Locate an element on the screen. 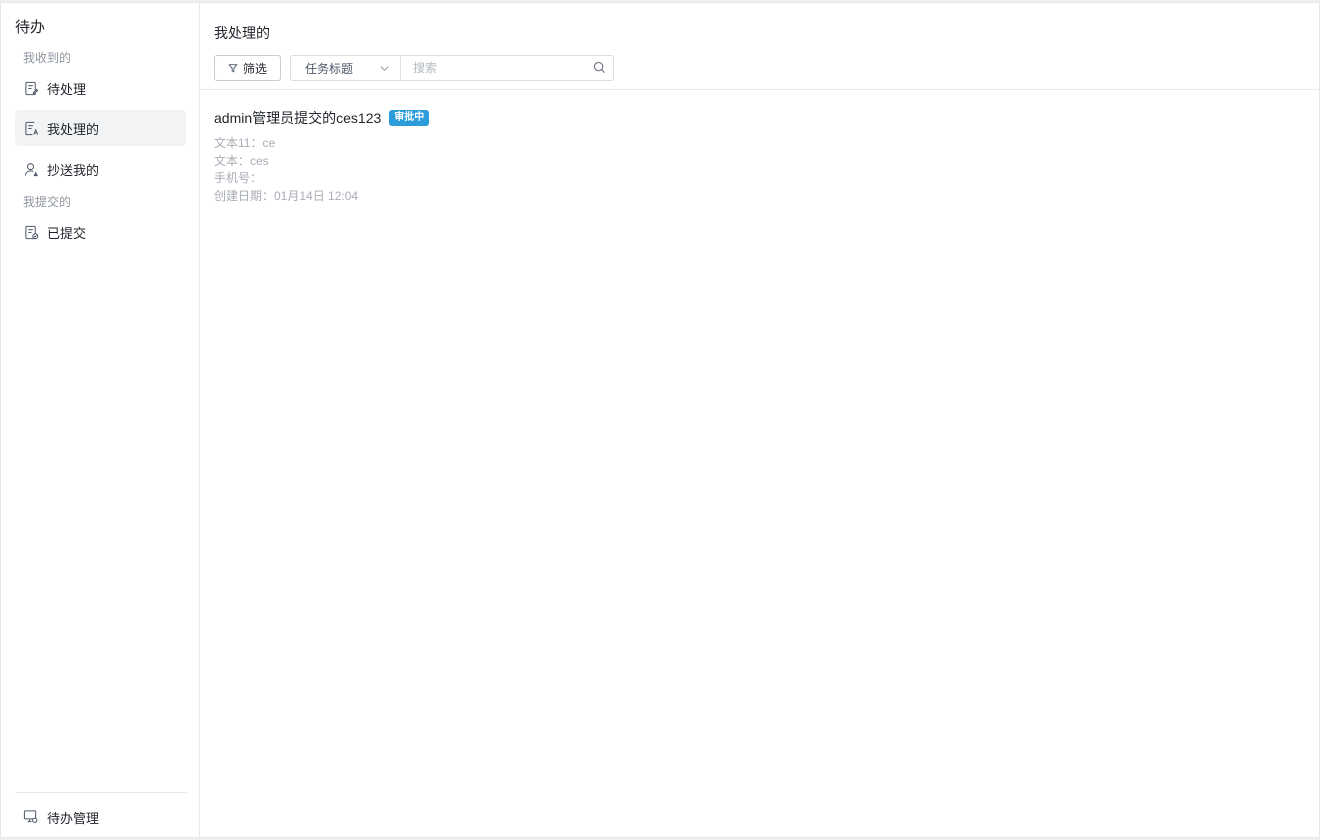 The width and height of the screenshot is (1320, 840). submitted-doc-icon is located at coordinates (31, 232).